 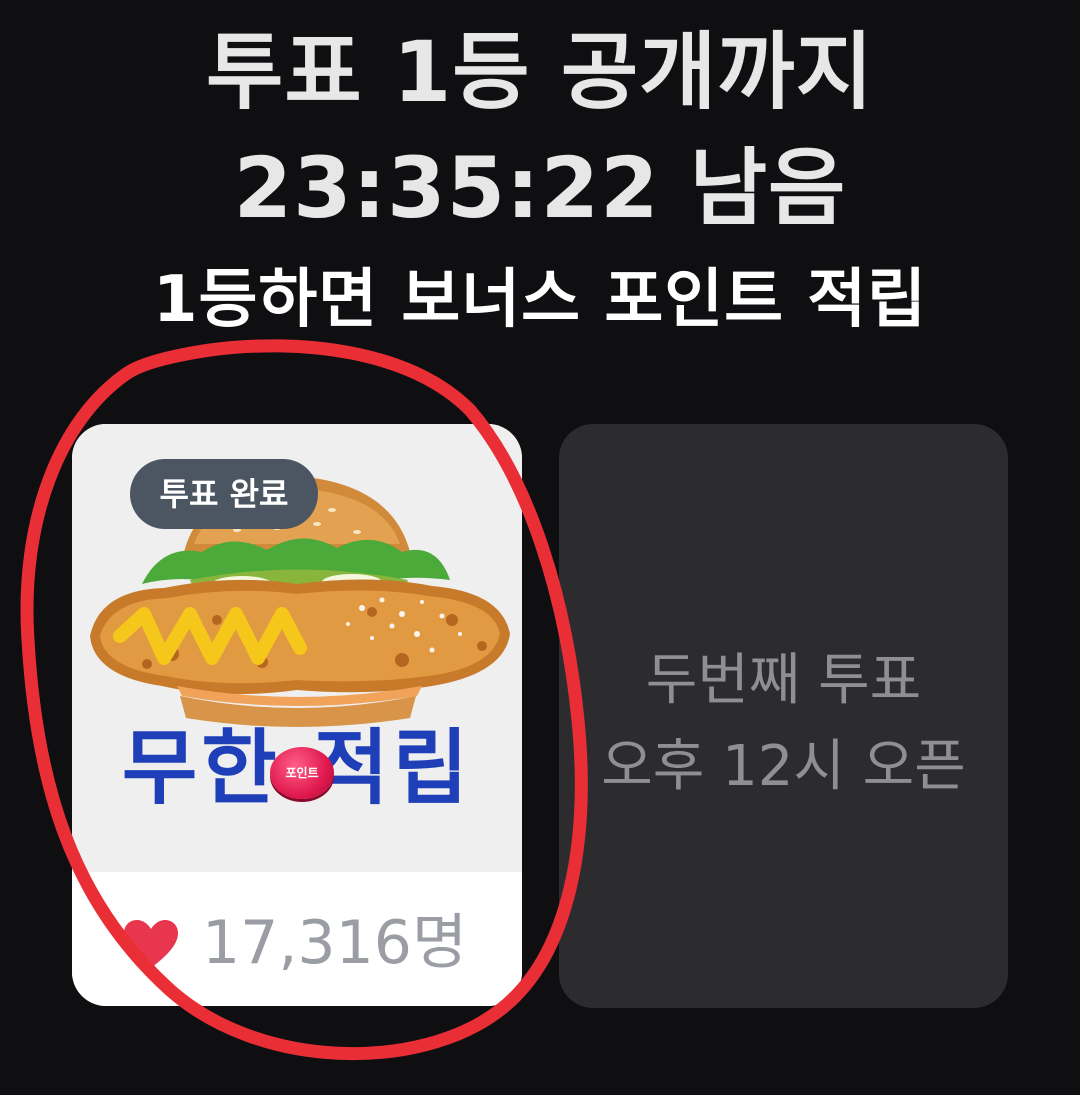 I want to click on countdown-timer: 23:35:22 남음, so click(x=540, y=188).